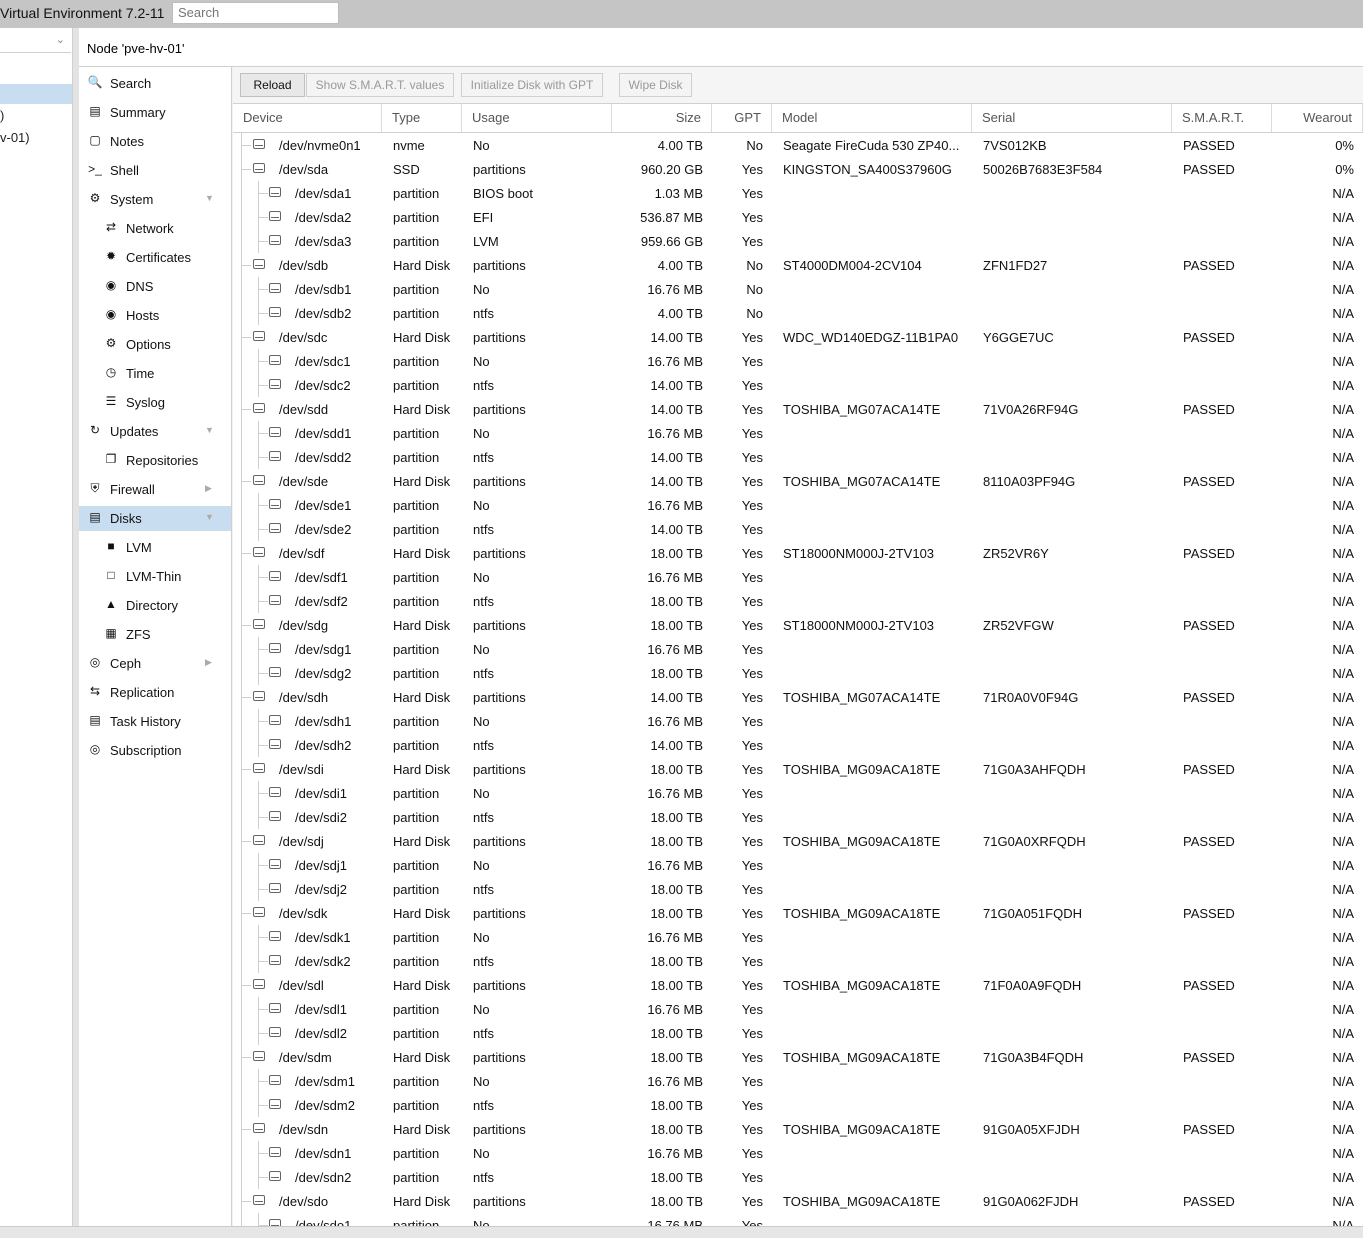  I want to click on table-row: /dev/sdj1 partition No 16.76 MB Yes N/A, so click(798, 865).